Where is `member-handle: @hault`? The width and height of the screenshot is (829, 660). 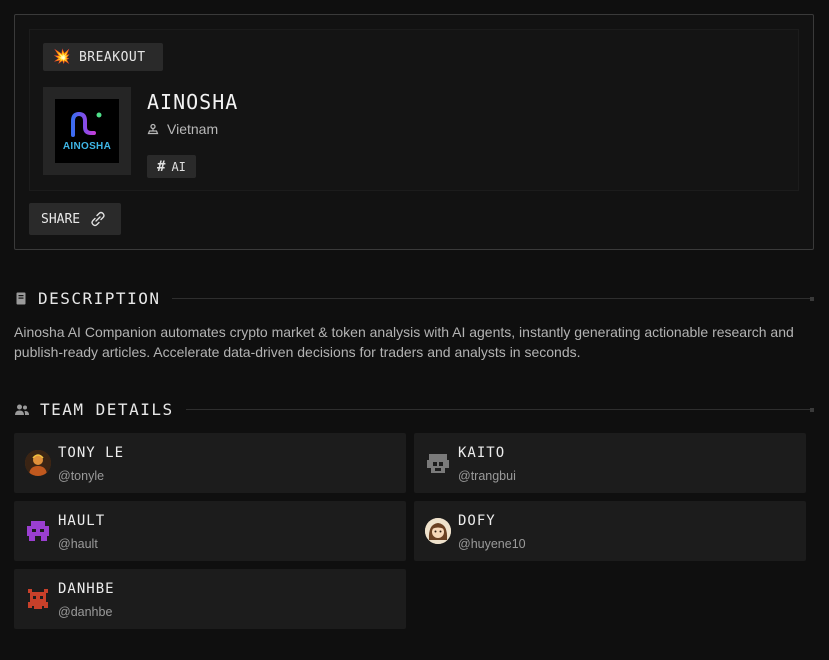 member-handle: @hault is located at coordinates (78, 544).